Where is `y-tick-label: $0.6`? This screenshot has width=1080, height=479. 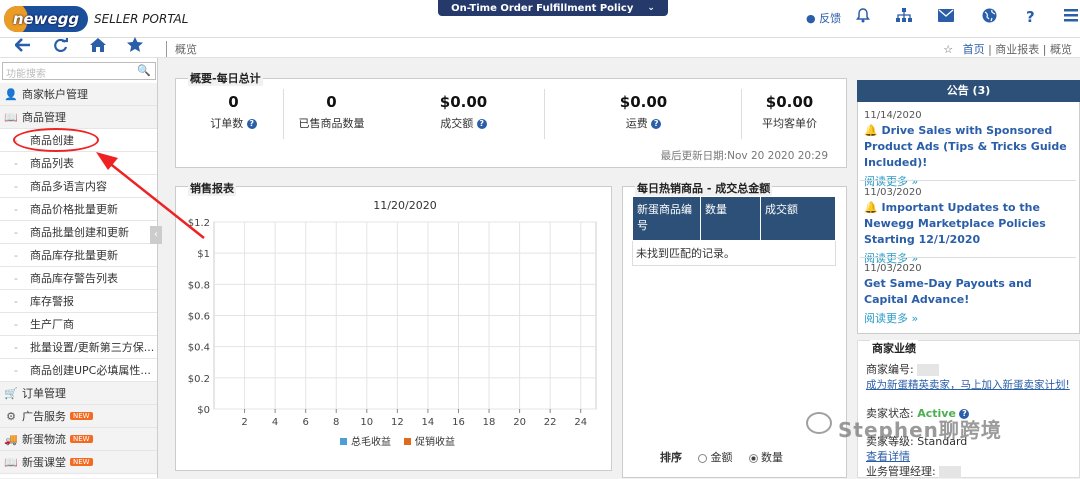 y-tick-label: $0.6 is located at coordinates (199, 317).